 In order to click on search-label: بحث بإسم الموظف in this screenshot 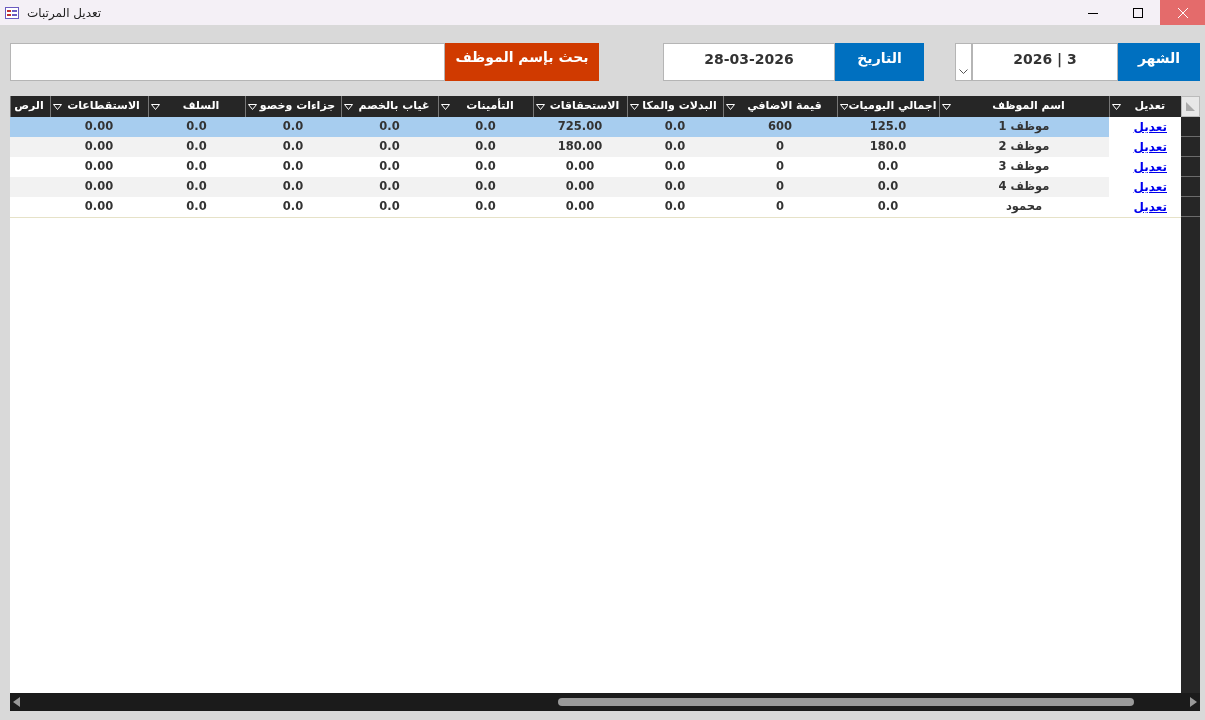, I will do `click(522, 62)`.